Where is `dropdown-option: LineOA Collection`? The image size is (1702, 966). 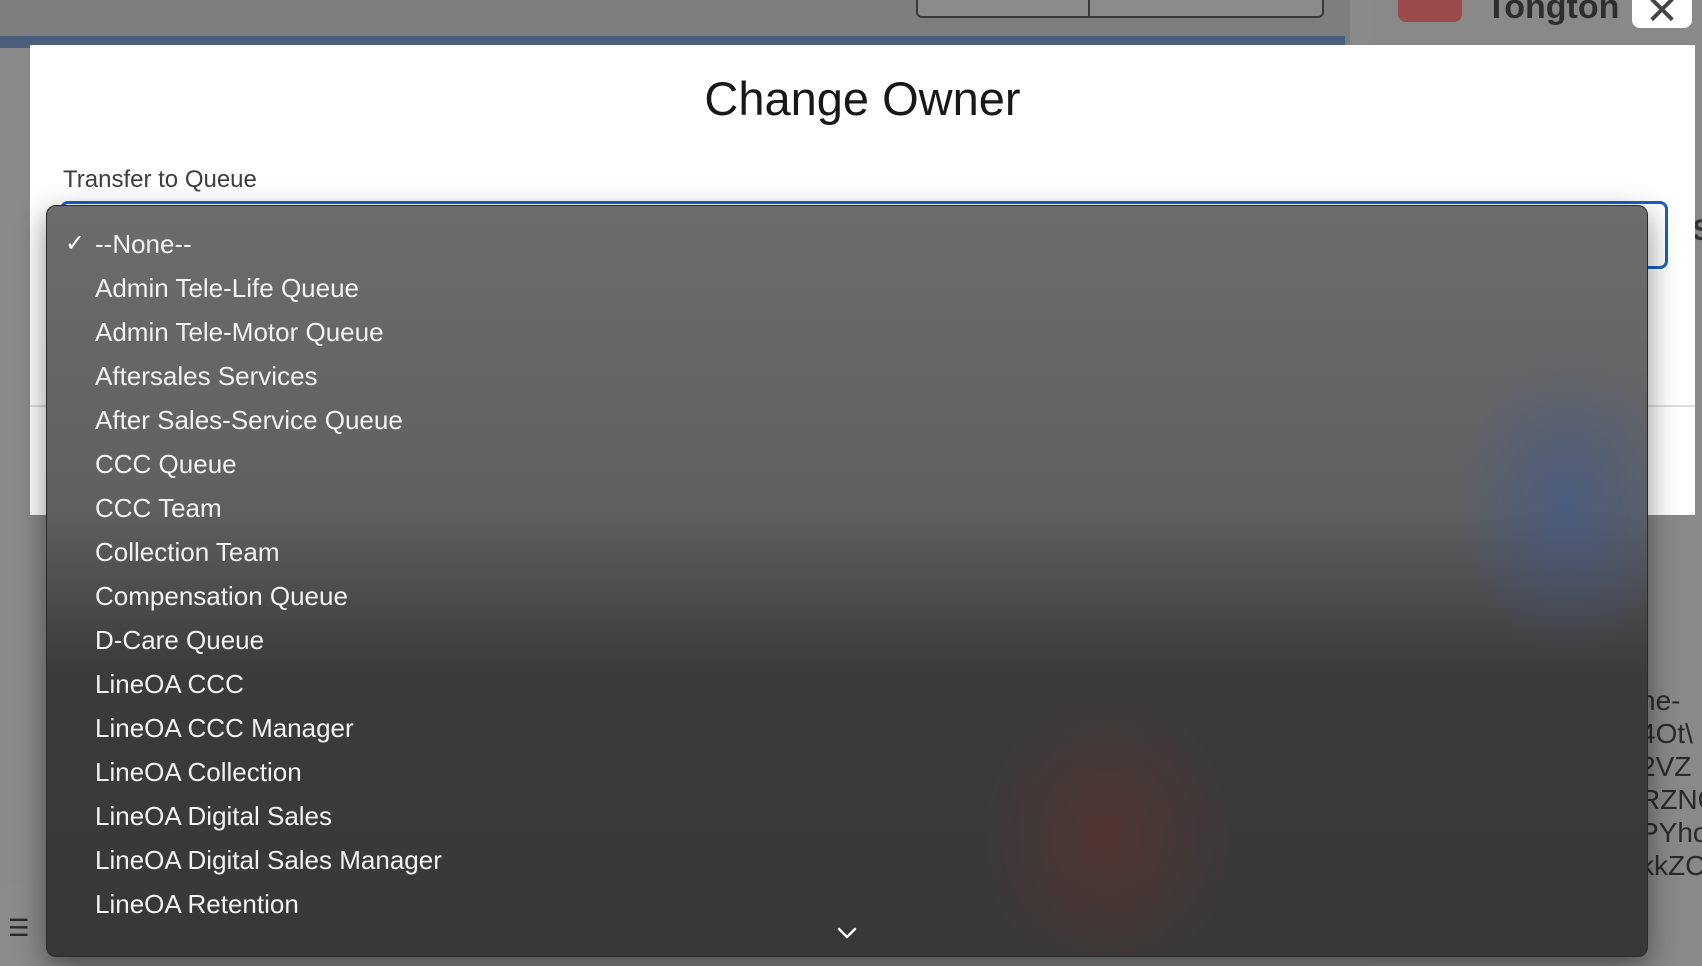
dropdown-option: LineOA Collection is located at coordinates (847, 772).